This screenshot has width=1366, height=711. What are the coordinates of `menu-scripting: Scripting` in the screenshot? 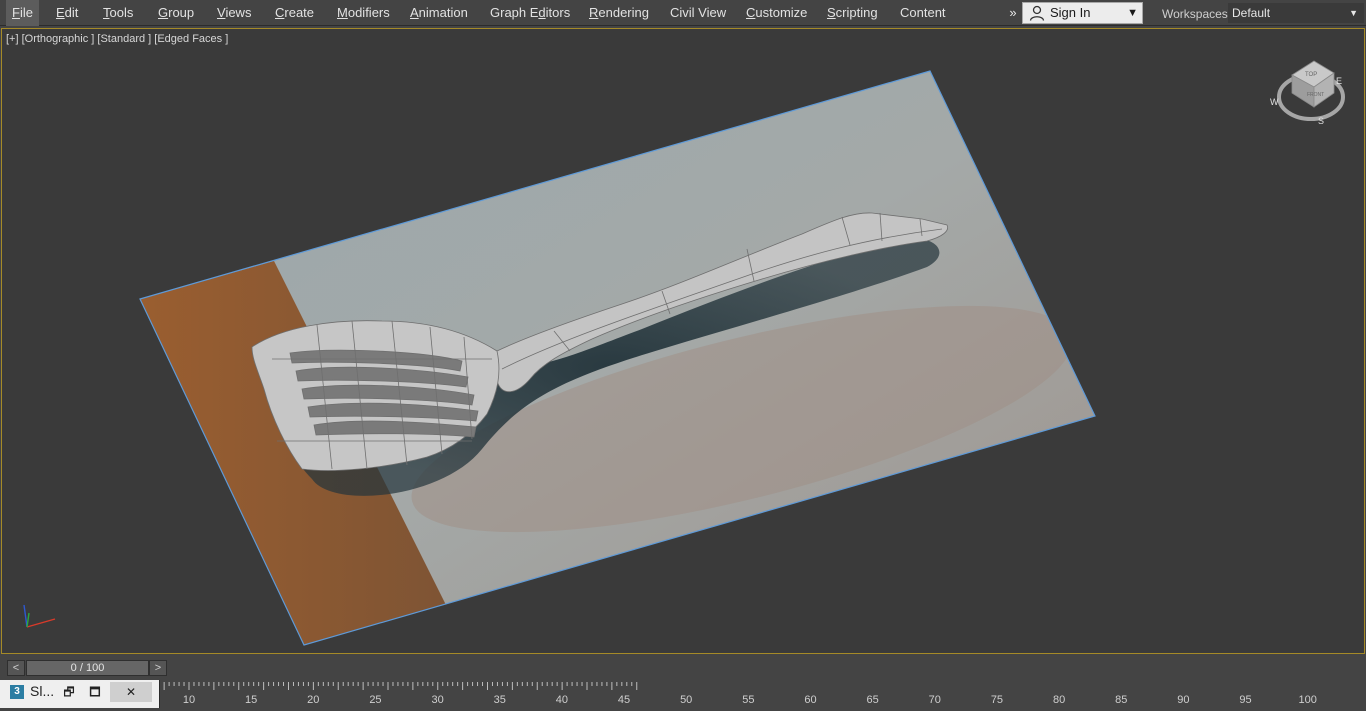 It's located at (852, 13).